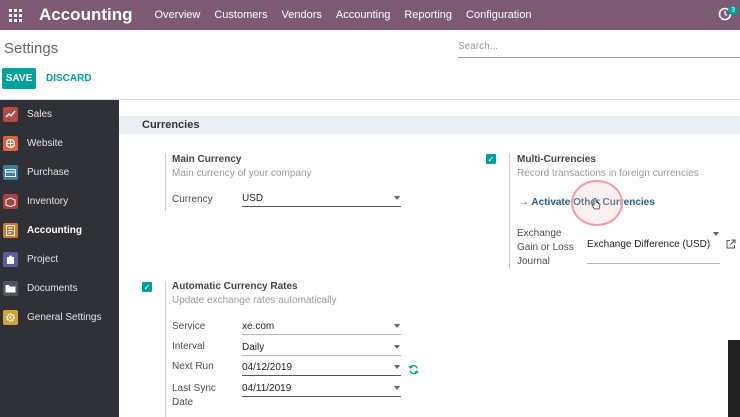 This screenshot has height=417, width=740. What do you see at coordinates (428, 15) in the screenshot?
I see `menu-reporting: Reporting` at bounding box center [428, 15].